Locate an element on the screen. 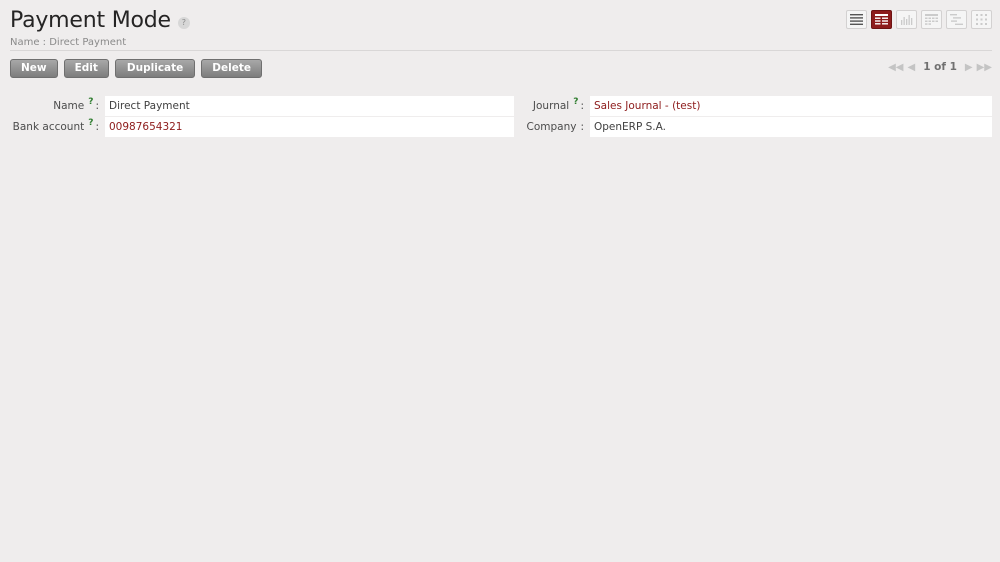 This screenshot has height=562, width=1000. list-view-button is located at coordinates (856, 19).